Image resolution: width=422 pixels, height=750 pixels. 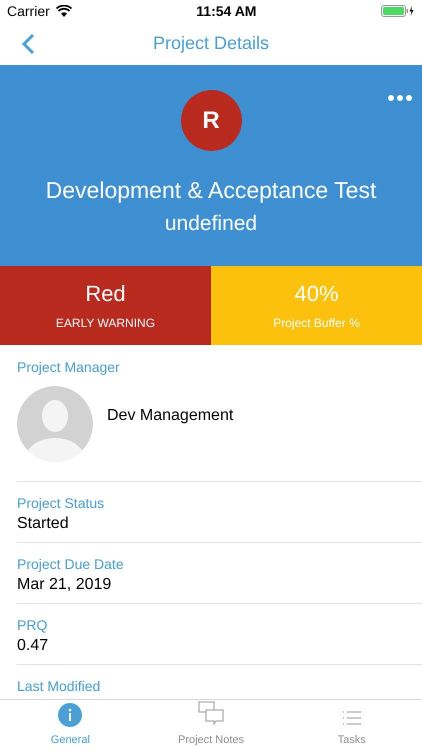 What do you see at coordinates (28, 11) in the screenshot?
I see `carrier-text: Carrier` at bounding box center [28, 11].